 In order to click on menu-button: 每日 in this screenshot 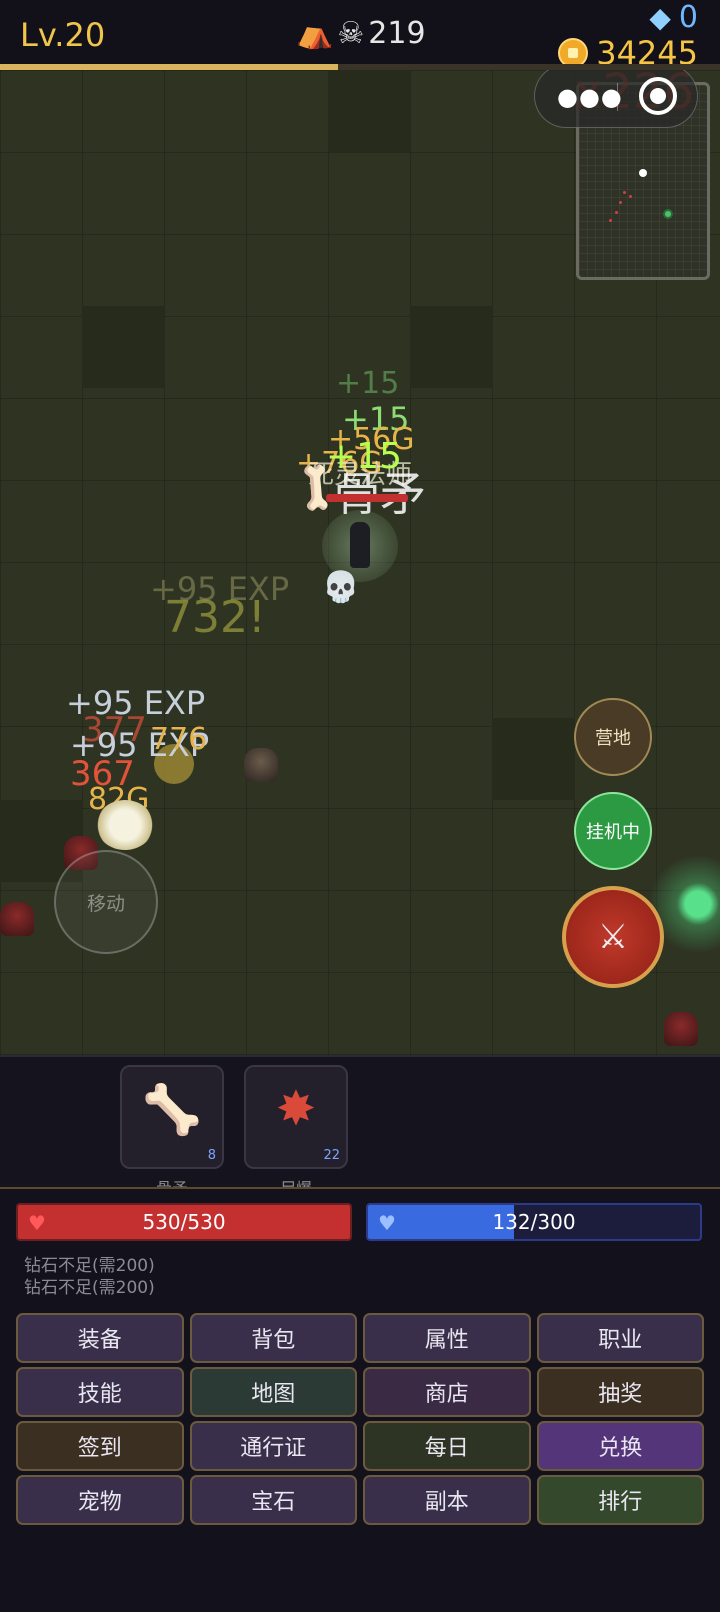, I will do `click(447, 1446)`.